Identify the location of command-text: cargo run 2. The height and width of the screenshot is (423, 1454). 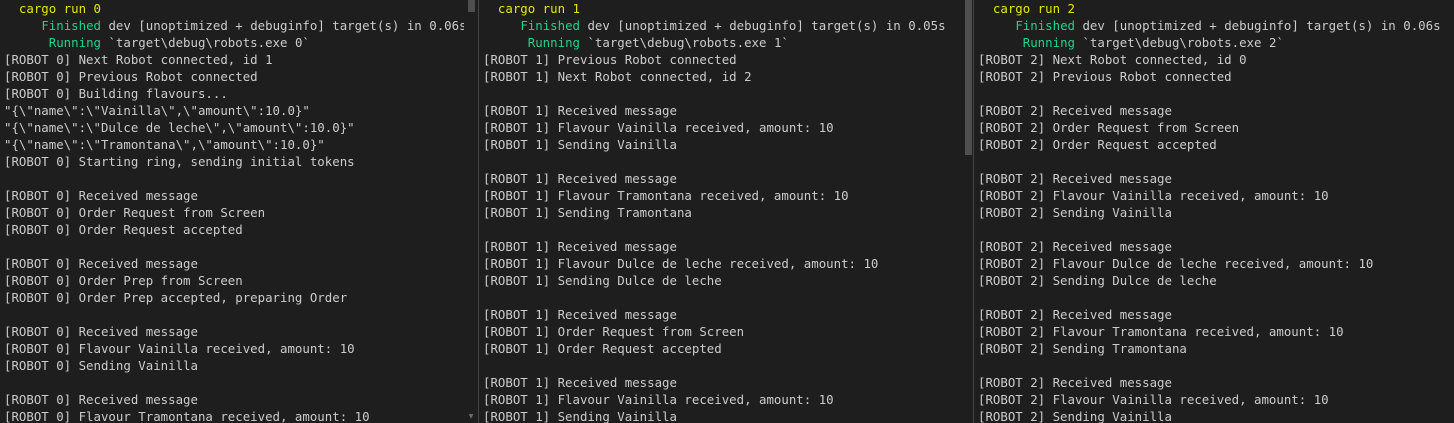
(1033, 8).